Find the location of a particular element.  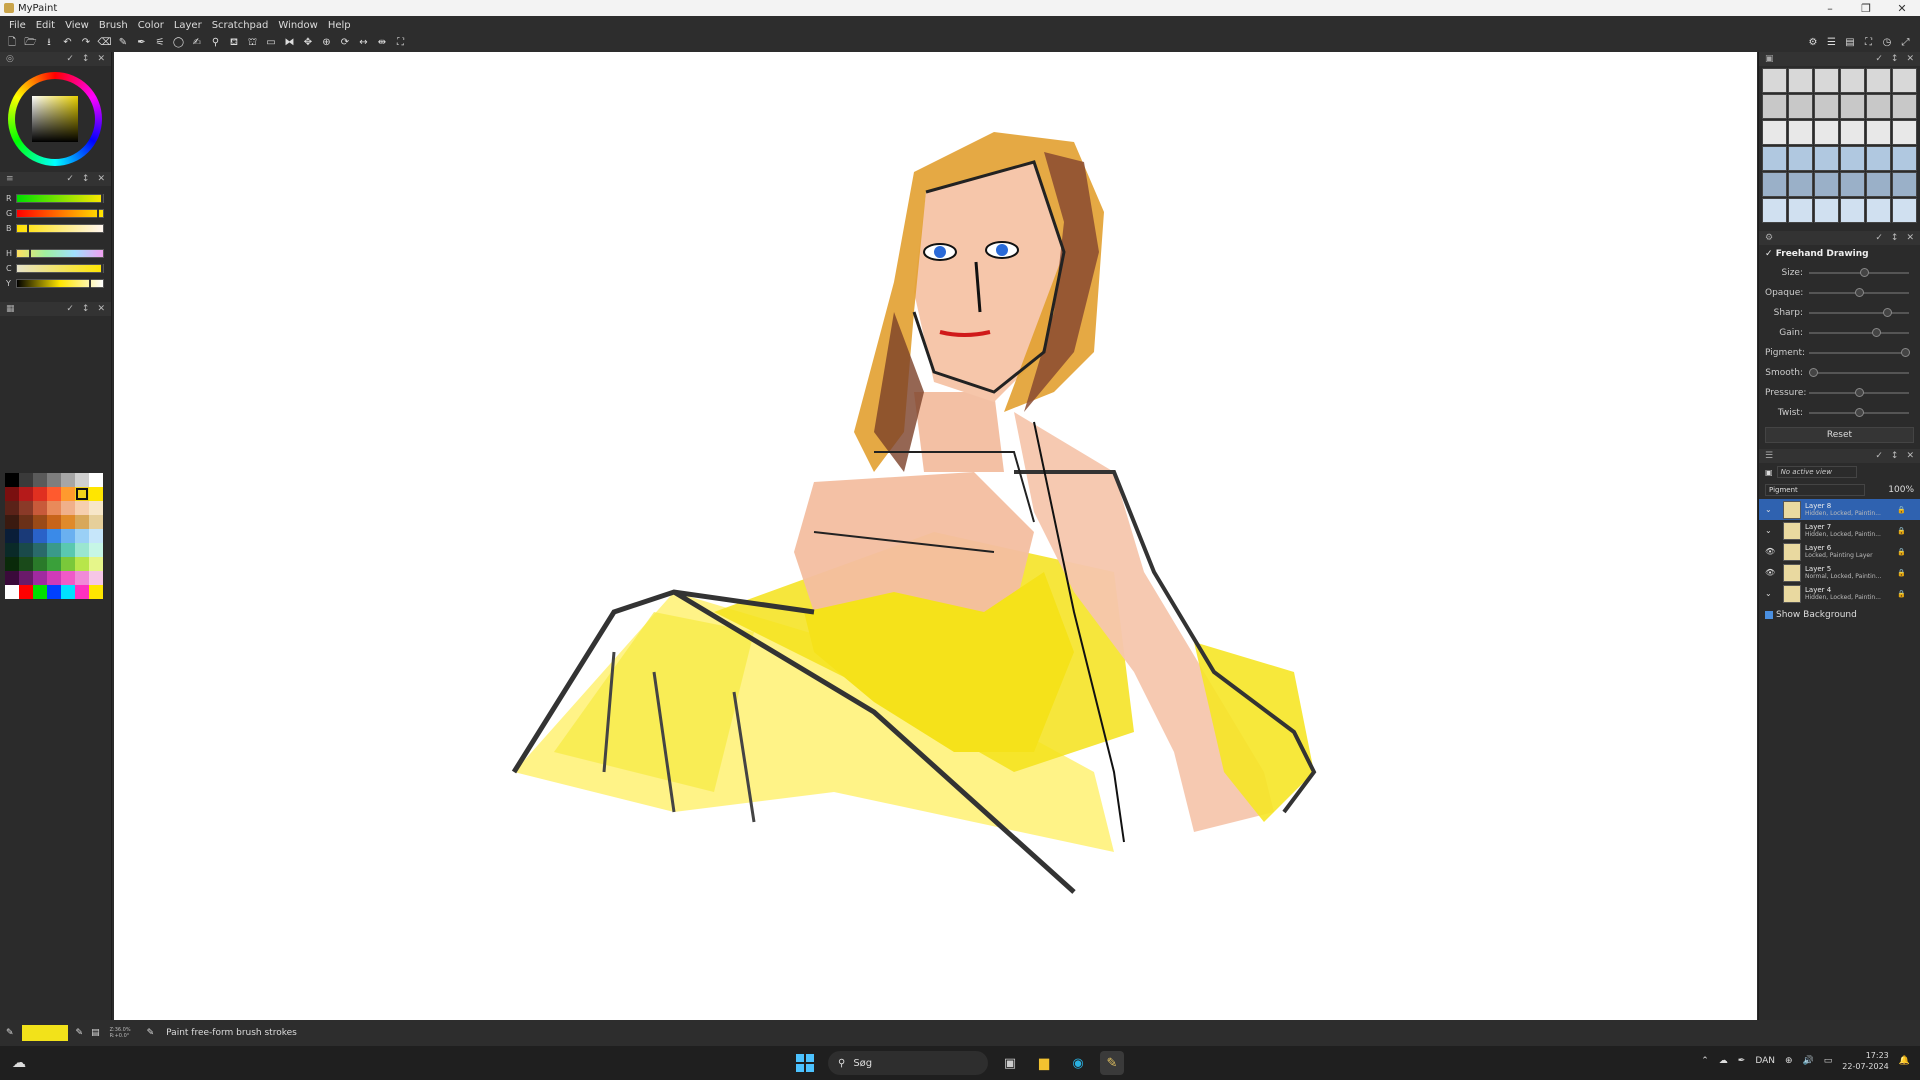

fill-icon: ⛾ is located at coordinates (234, 43).